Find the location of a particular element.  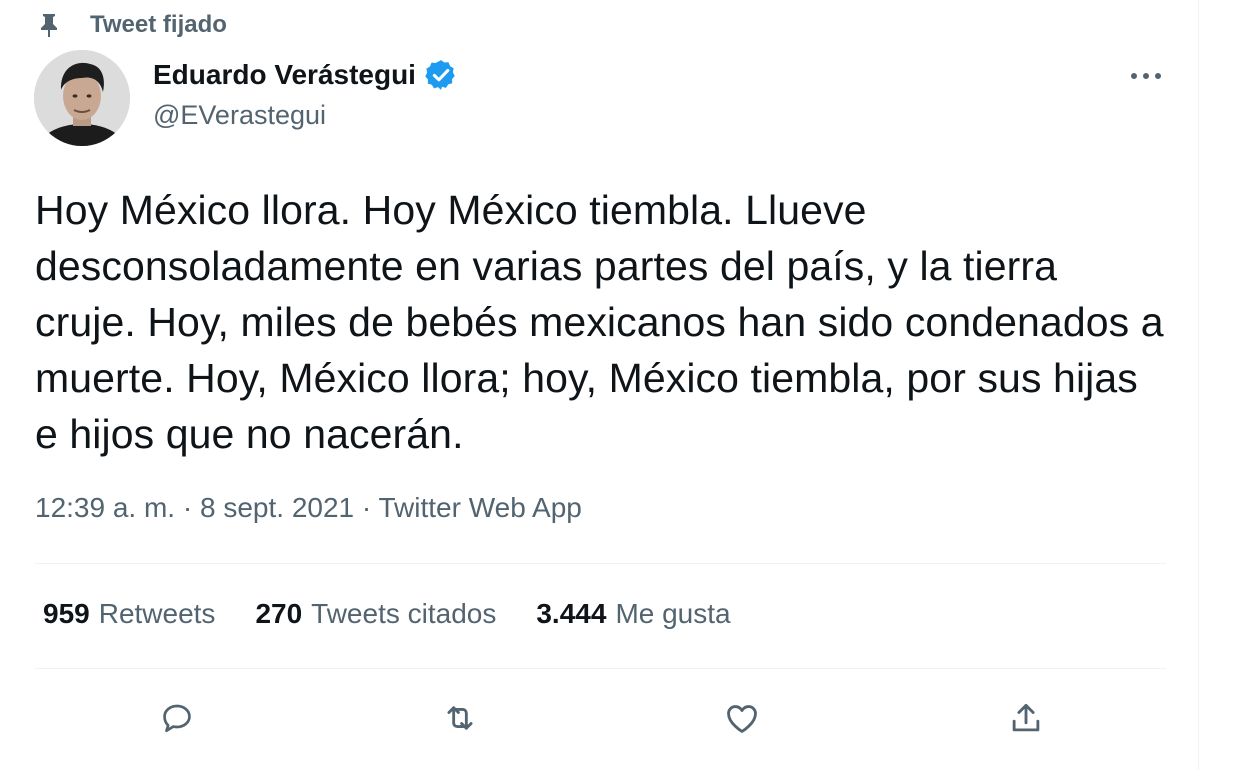

pinned-label: Tweet fijado is located at coordinates (158, 24).